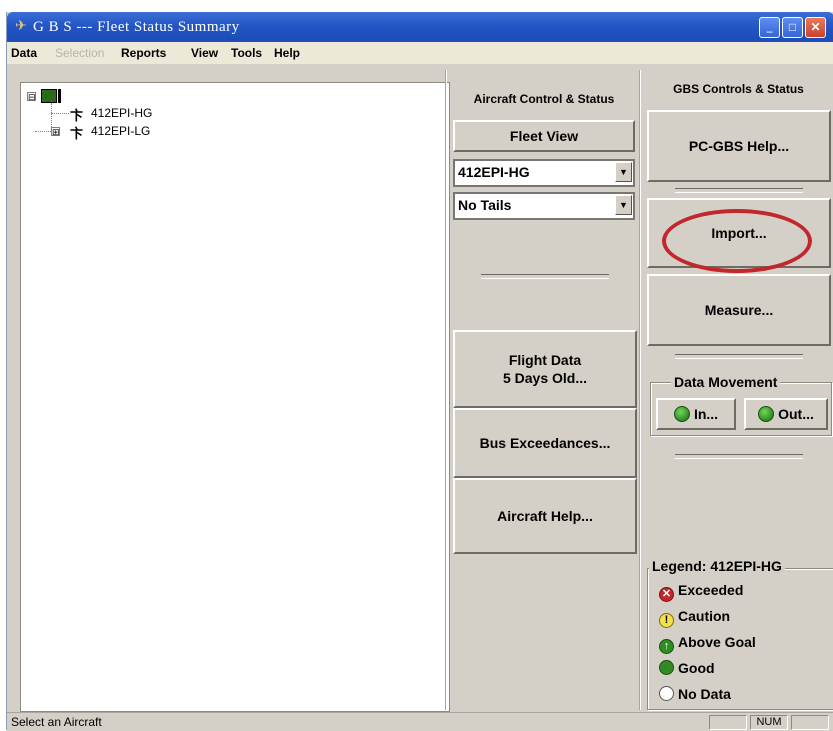 This screenshot has width=833, height=731. Describe the element at coordinates (136, 27) in the screenshot. I see `window-title: G B S --- Fleet Status Summary` at that location.